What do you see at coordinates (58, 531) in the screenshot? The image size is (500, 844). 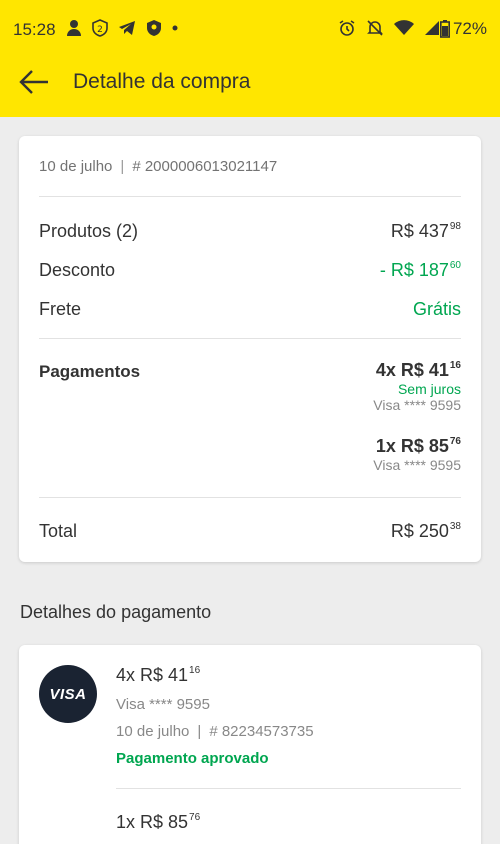 I see `total-label: Total` at bounding box center [58, 531].